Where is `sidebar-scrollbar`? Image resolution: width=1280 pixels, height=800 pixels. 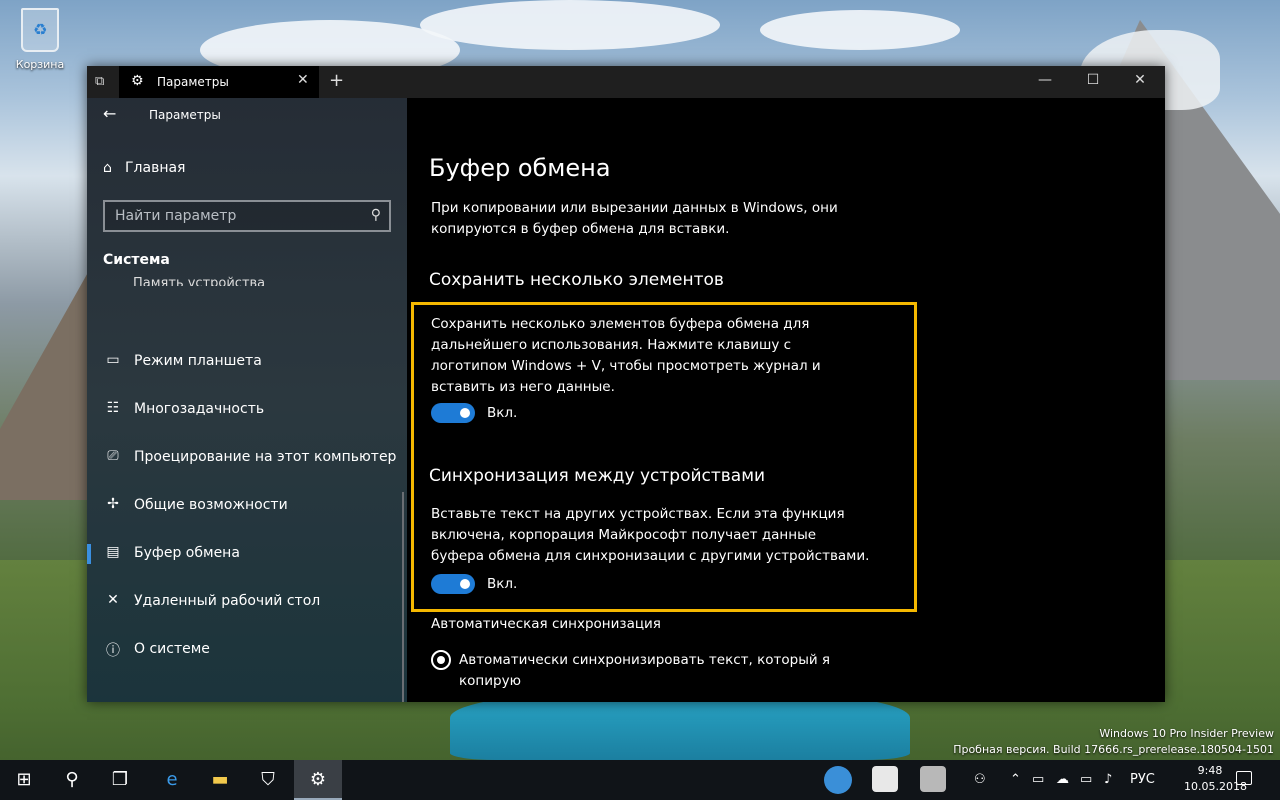
sidebar-scrollbar is located at coordinates (403, 597).